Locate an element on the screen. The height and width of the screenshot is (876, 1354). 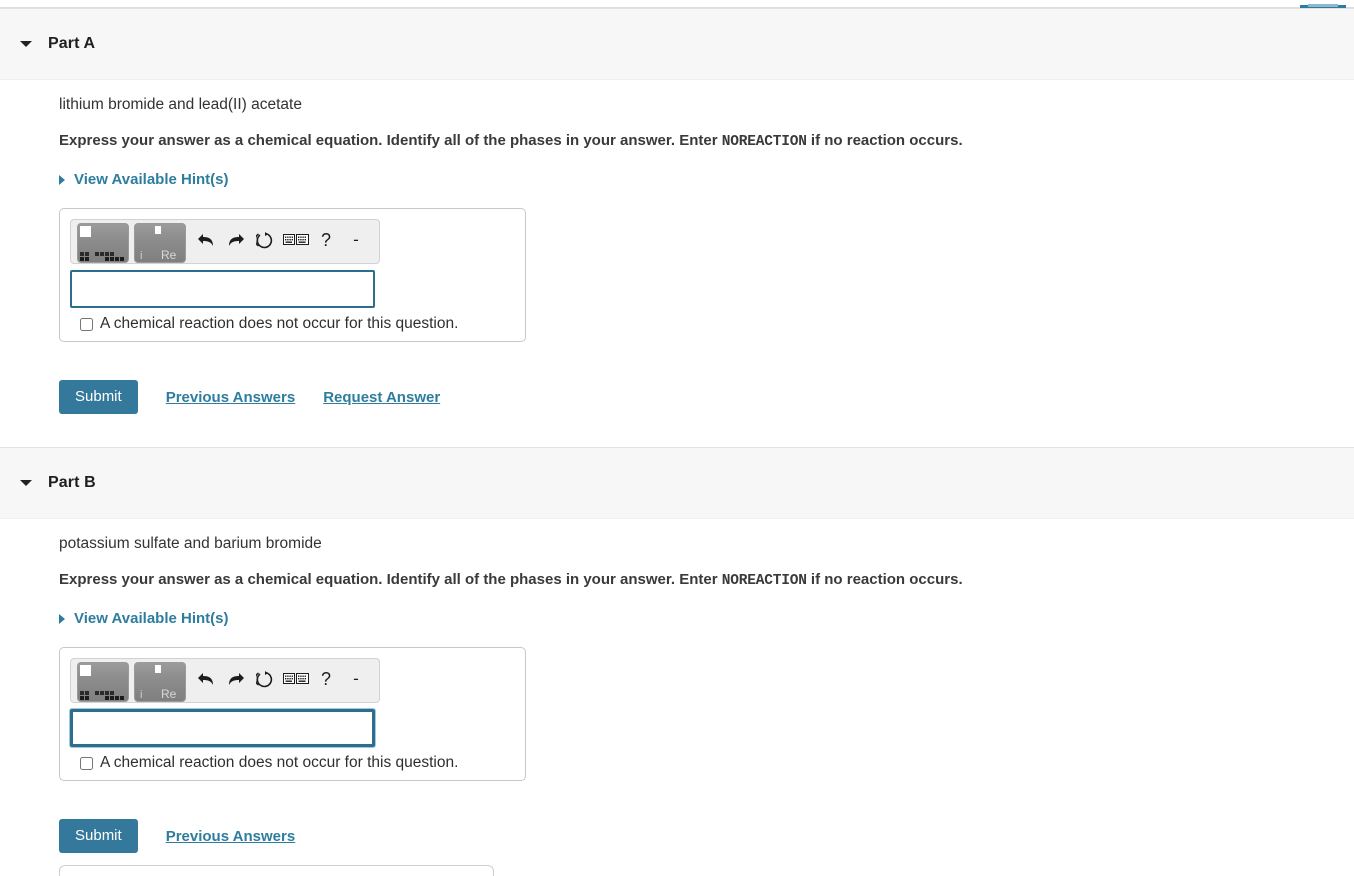
question-prompt: lithium bromide and lead(II) acetate is located at coordinates (180, 104).